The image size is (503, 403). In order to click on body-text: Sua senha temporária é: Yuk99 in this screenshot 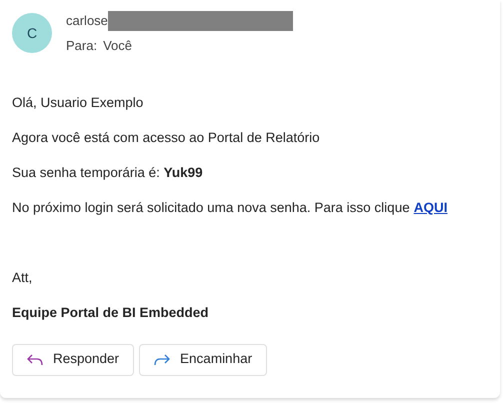, I will do `click(108, 172)`.